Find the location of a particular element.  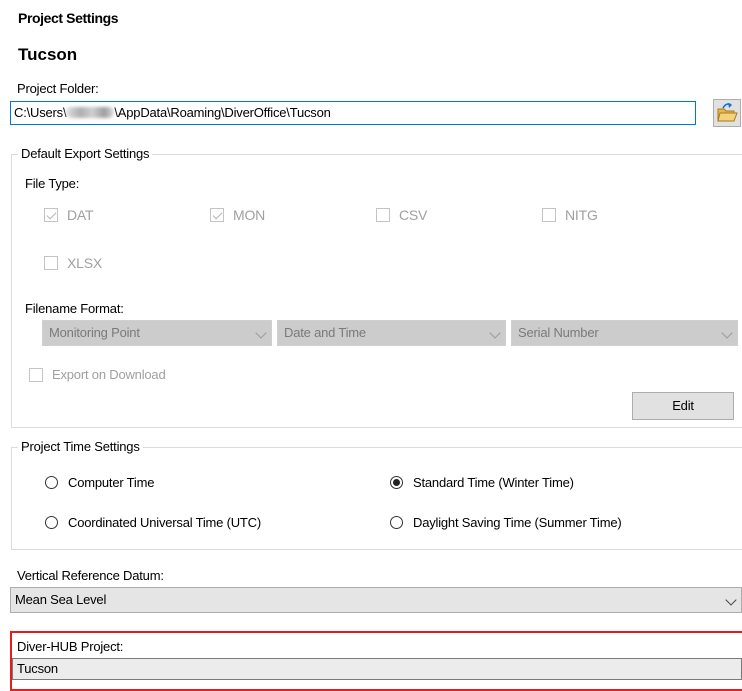

radio-computer-time: Computer Time is located at coordinates (99, 482).